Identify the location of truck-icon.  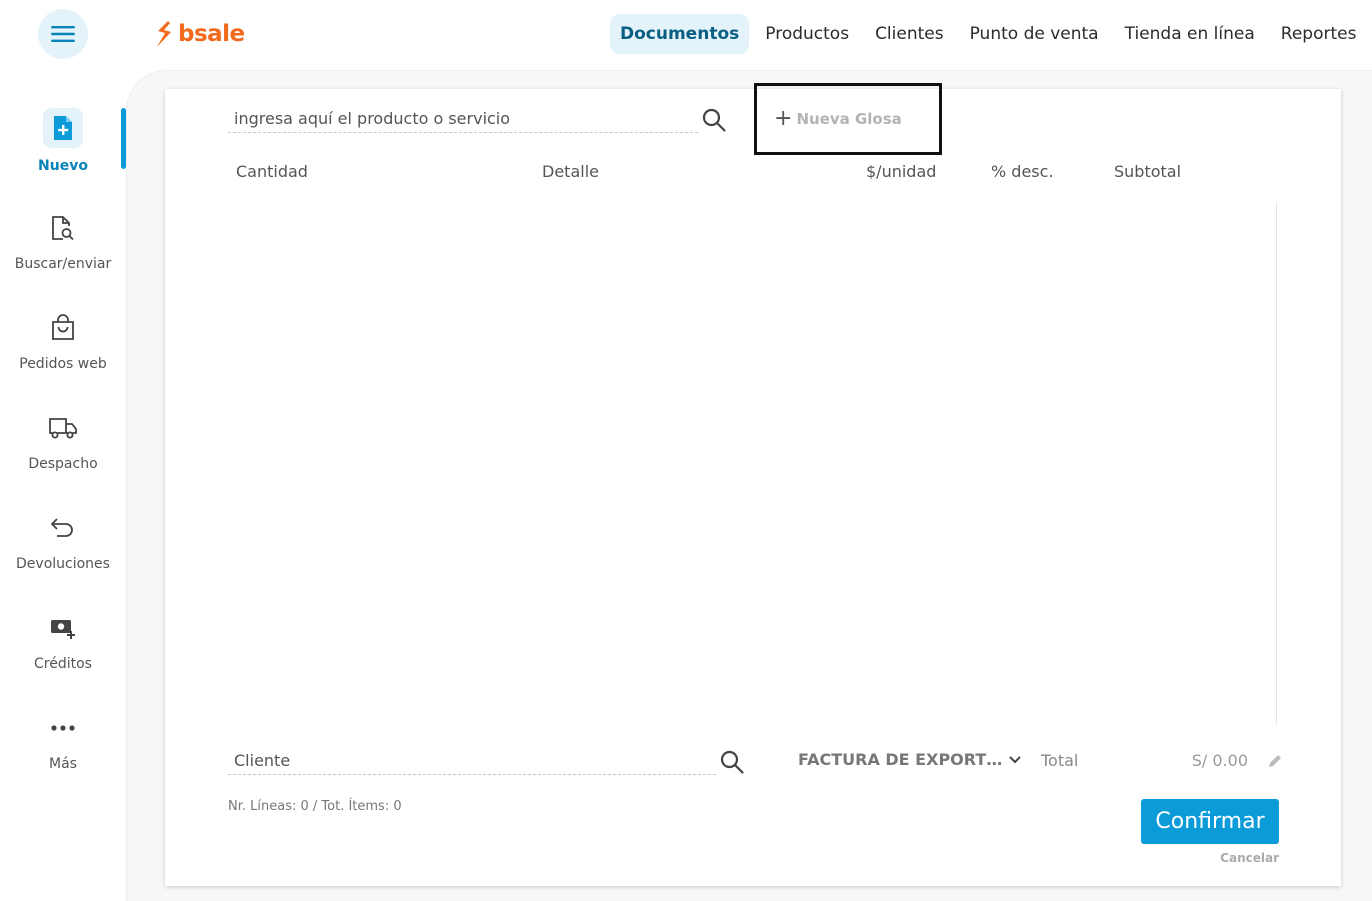
(63, 428).